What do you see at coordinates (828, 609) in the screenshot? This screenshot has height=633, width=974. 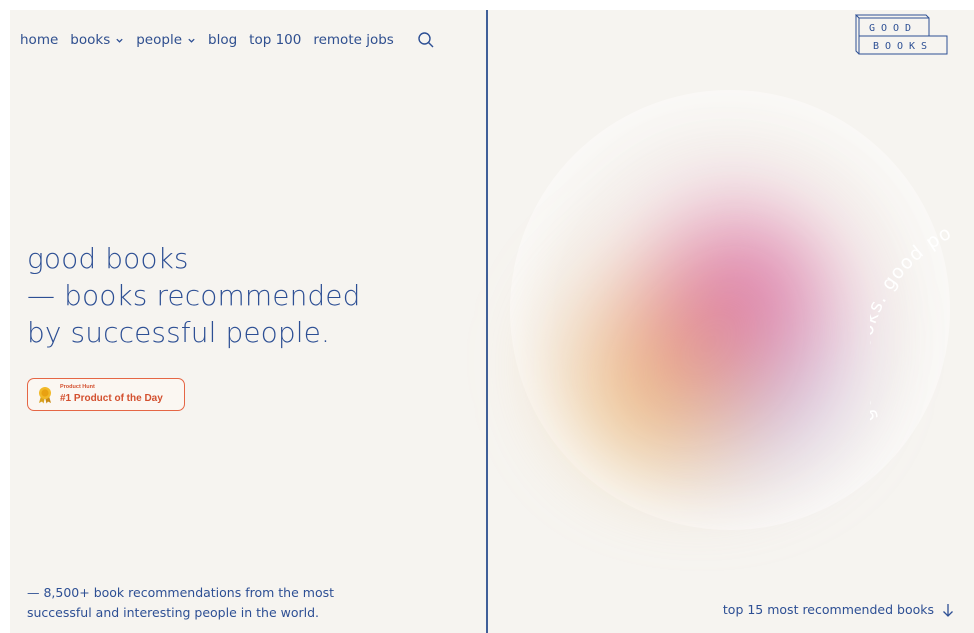 I see `top-15-label: top 15 most recommended books` at bounding box center [828, 609].